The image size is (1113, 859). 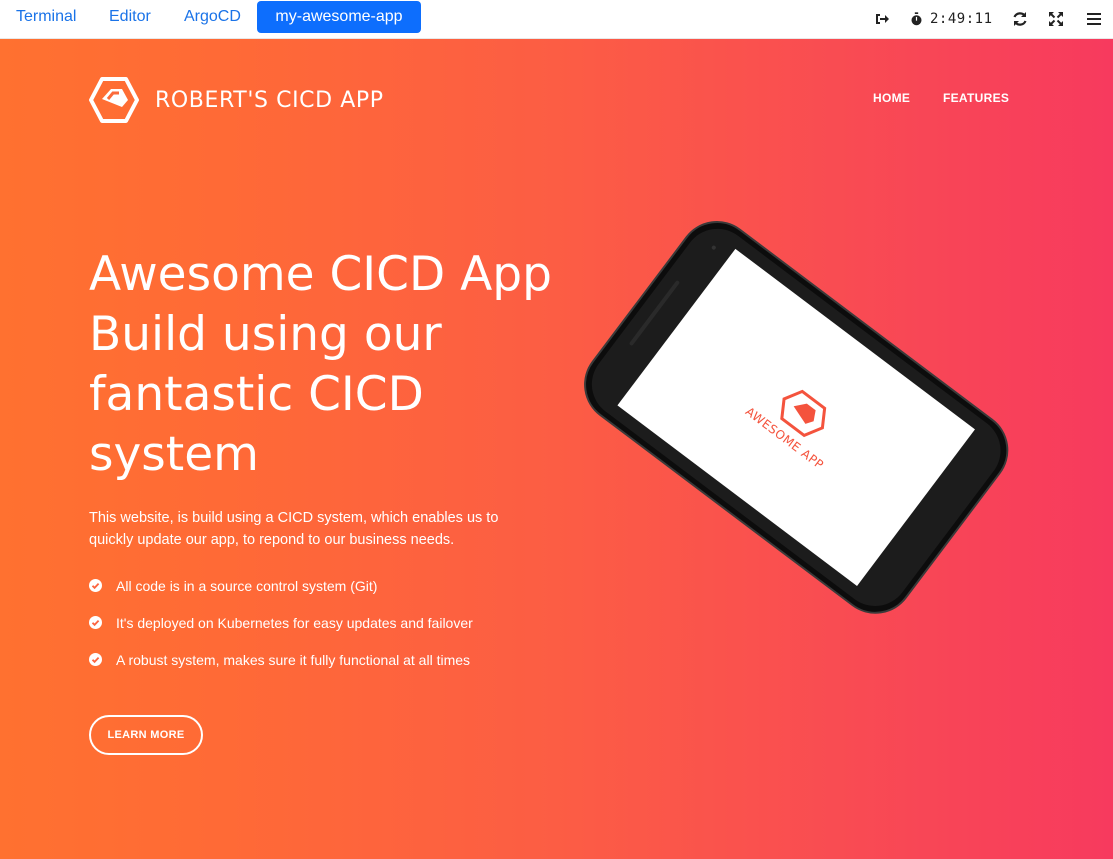 I want to click on learn-more-button: LEARN MORE, so click(x=146, y=735).